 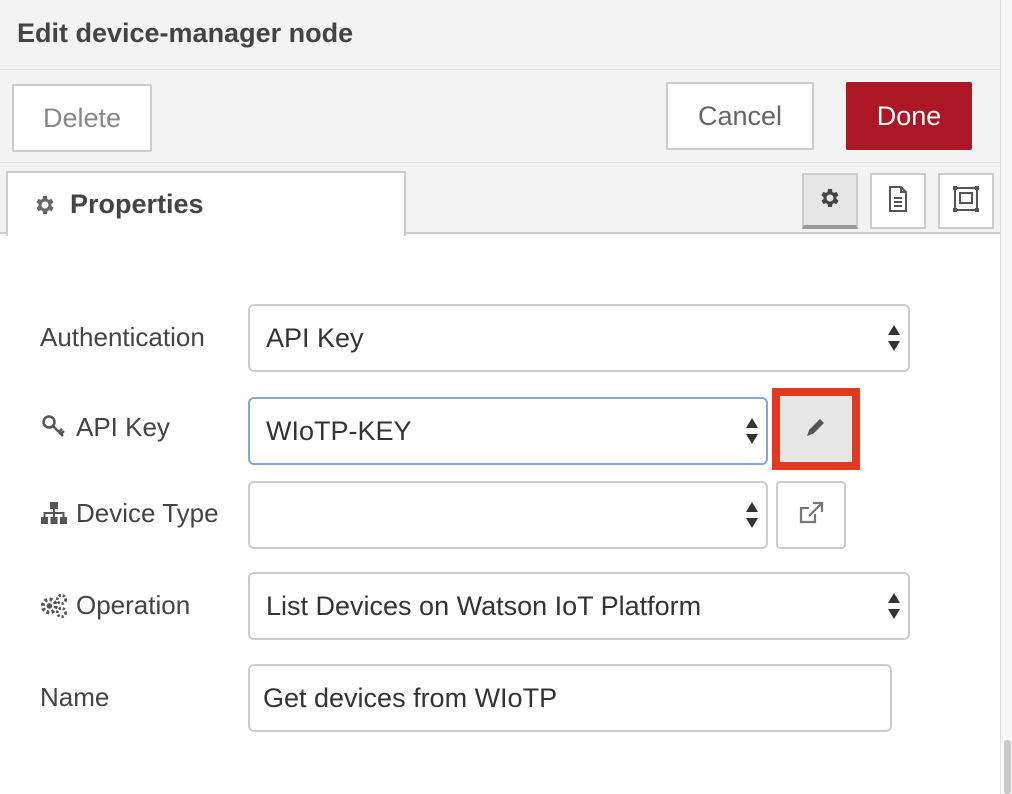 What do you see at coordinates (508, 431) in the screenshot?
I see `api-key-select: WIoTP-KEY` at bounding box center [508, 431].